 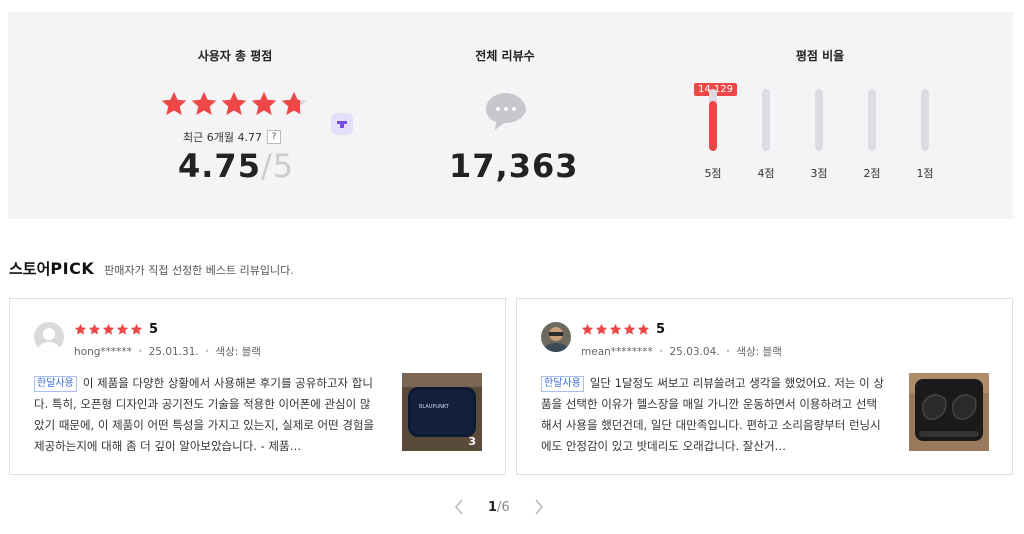 I want to click on photo-brand-text: BLAUPUNKT, so click(x=434, y=407).